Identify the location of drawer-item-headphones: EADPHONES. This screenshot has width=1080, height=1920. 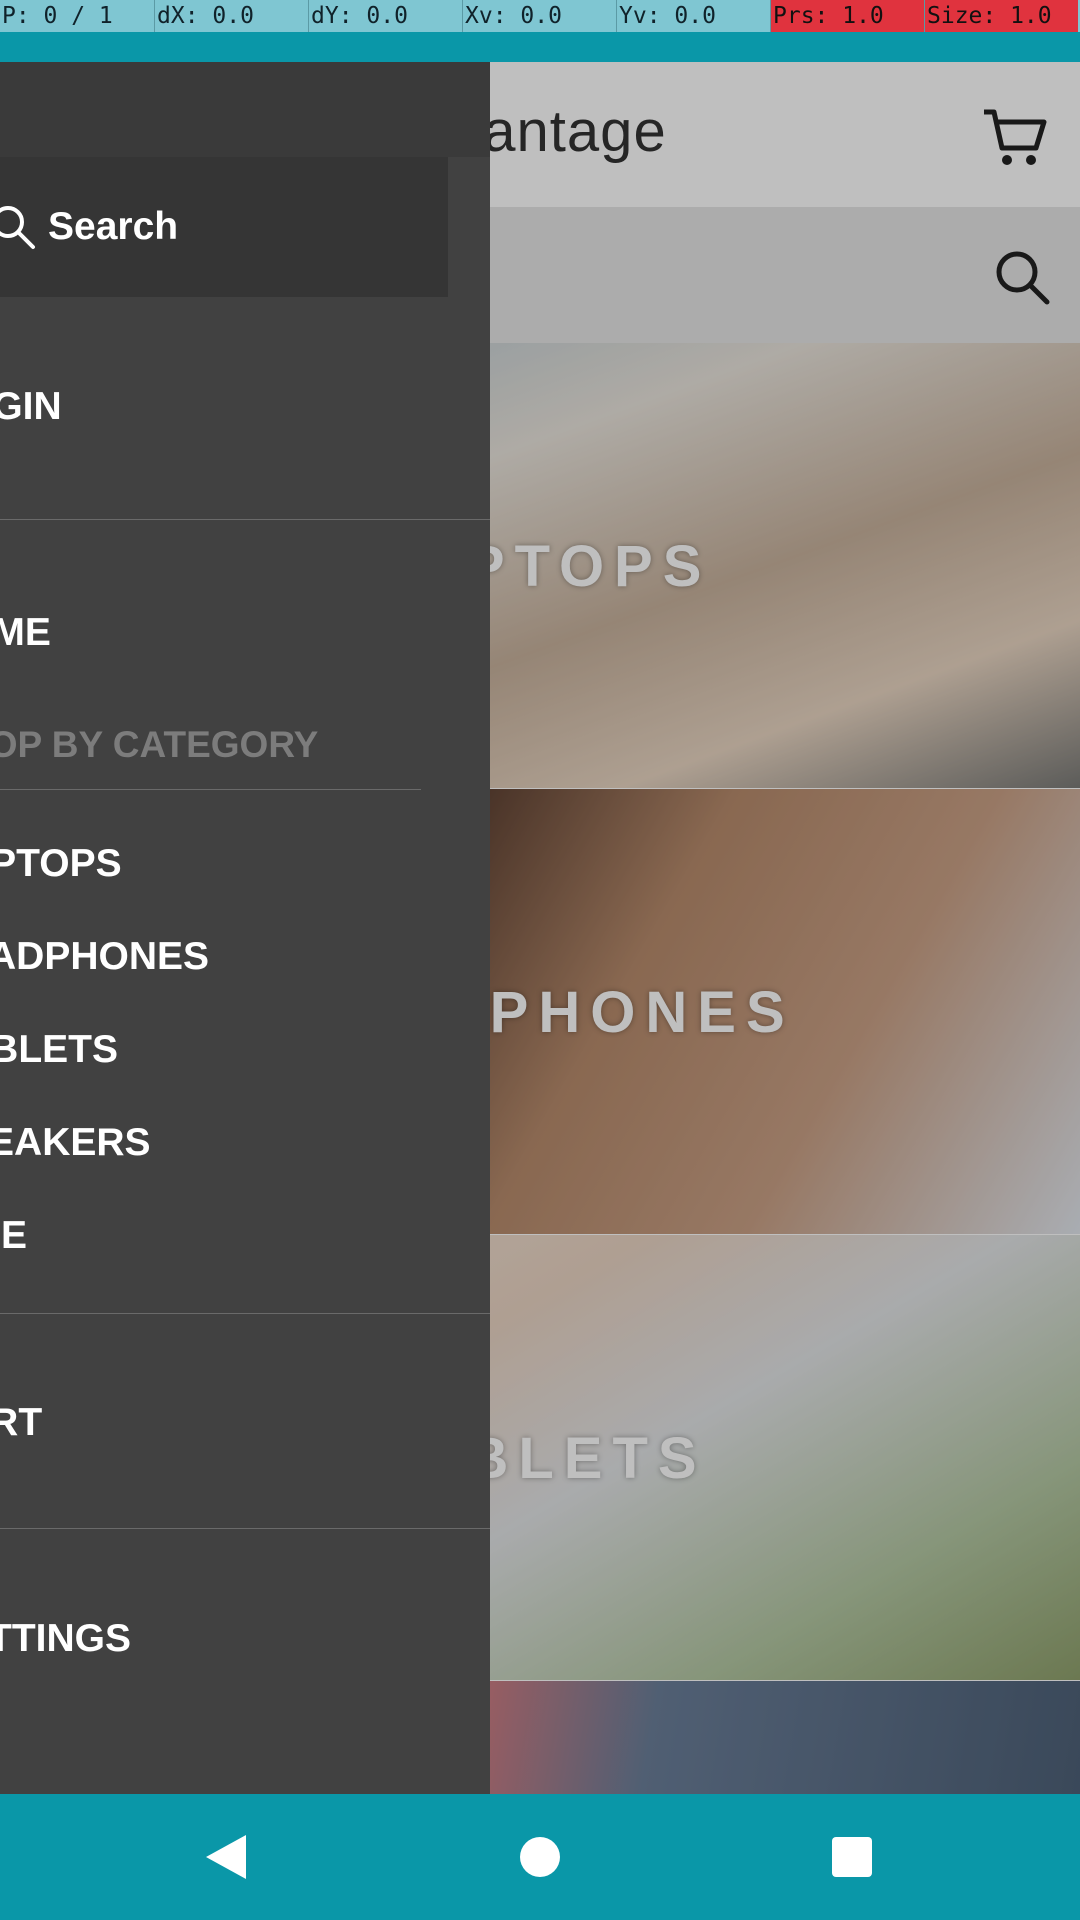
(104, 957).